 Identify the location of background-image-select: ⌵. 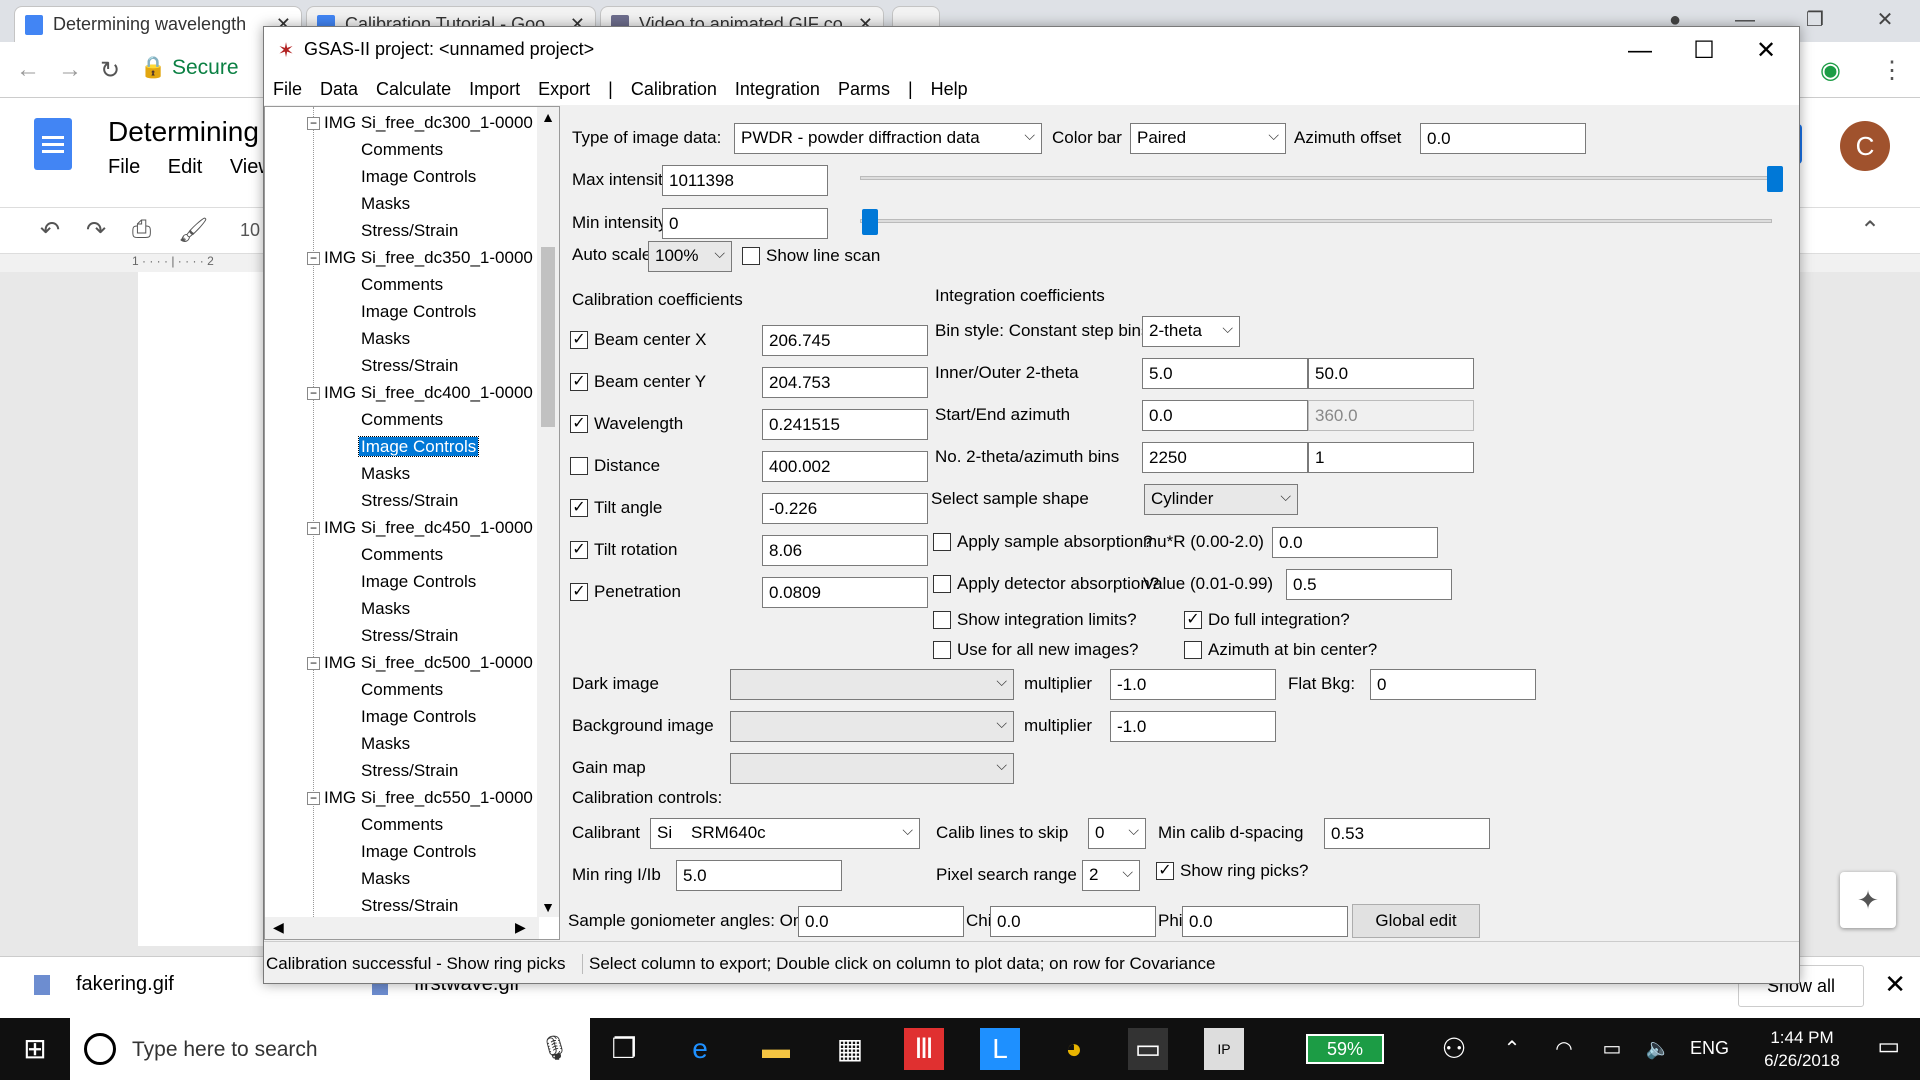
(872, 726).